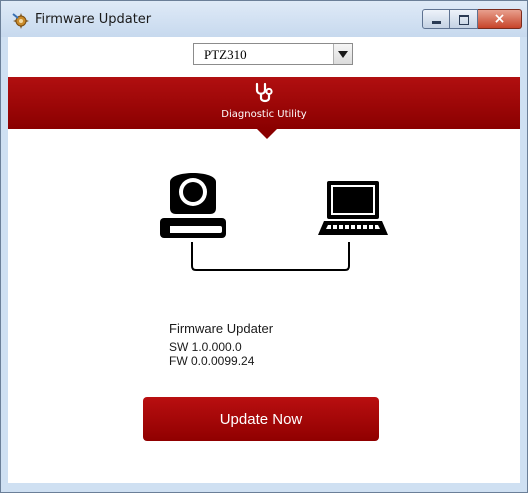 Image resolution: width=528 pixels, height=493 pixels. What do you see at coordinates (342, 54) in the screenshot?
I see `chevron-down-icon` at bounding box center [342, 54].